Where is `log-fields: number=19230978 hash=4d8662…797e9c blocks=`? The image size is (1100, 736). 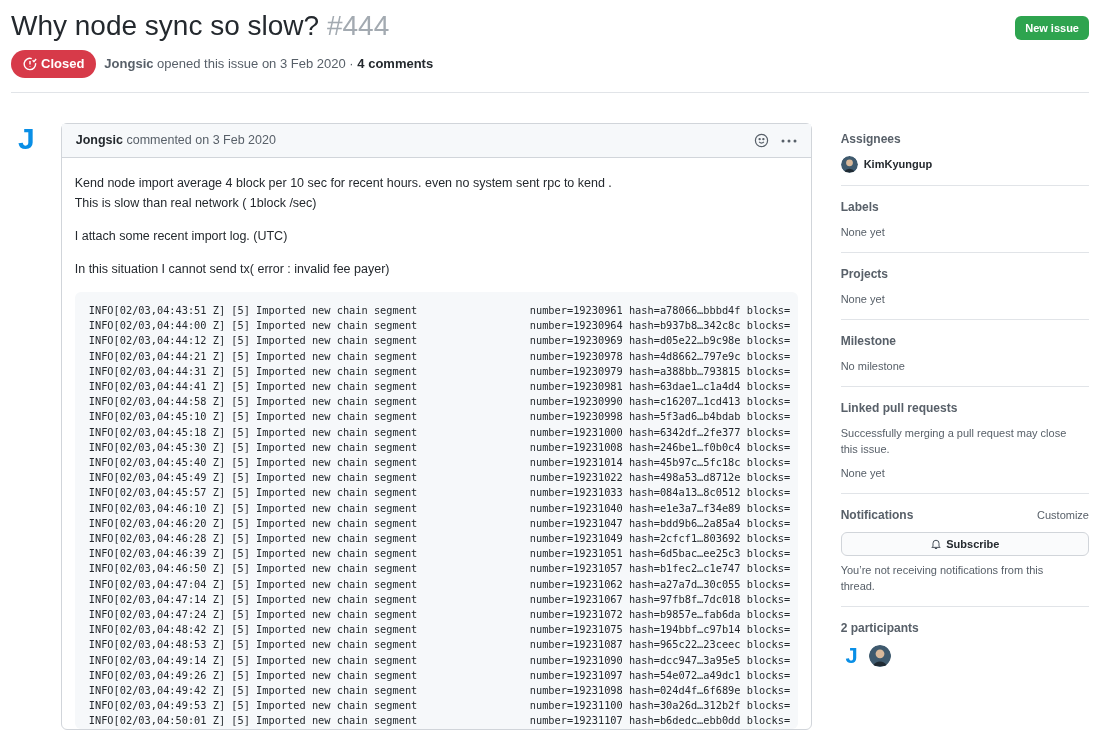 log-fields: number=19230978 hash=4d8662…797e9c blocks= is located at coordinates (660, 356).